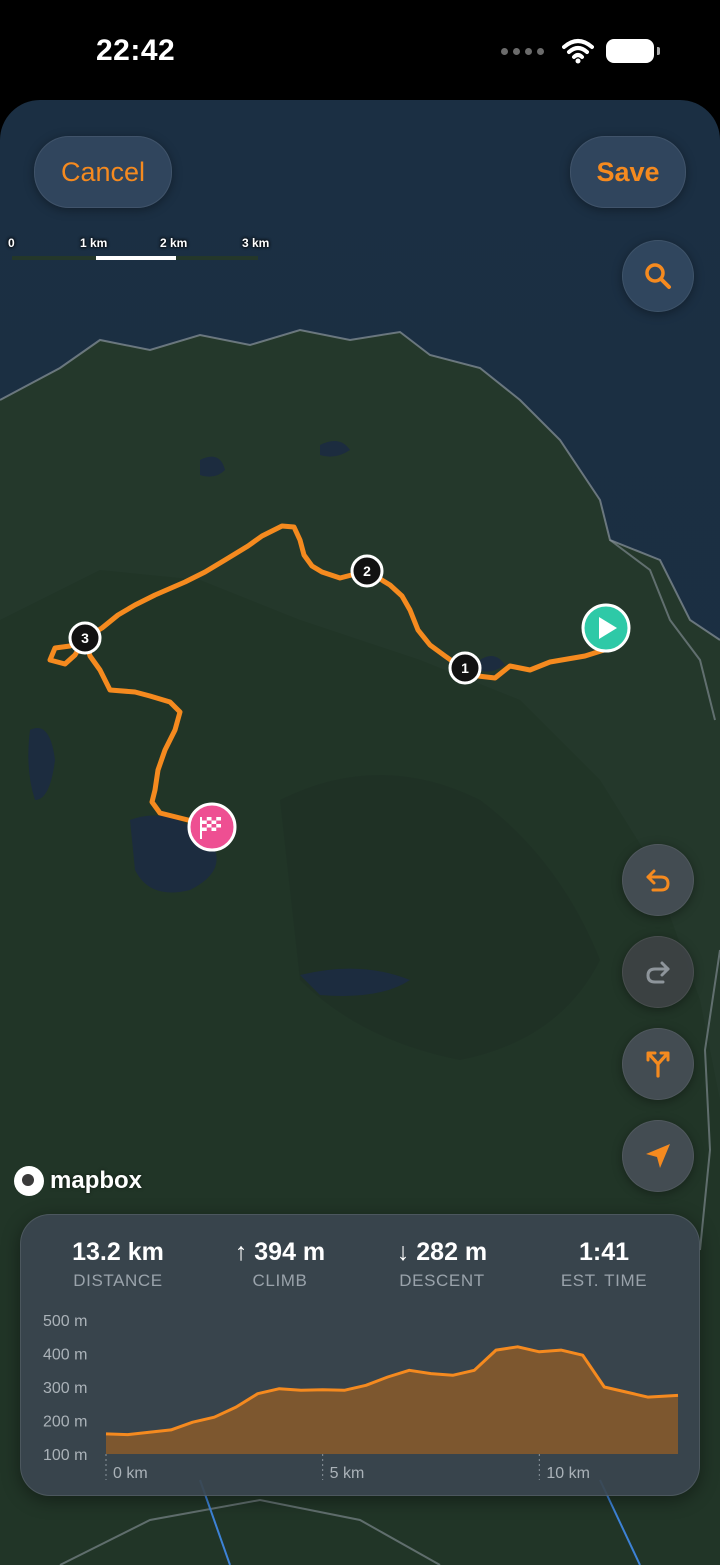 This screenshot has height=1565, width=720. Describe the element at coordinates (94, 243) in the screenshot. I see `scale-label: 1 km` at that location.